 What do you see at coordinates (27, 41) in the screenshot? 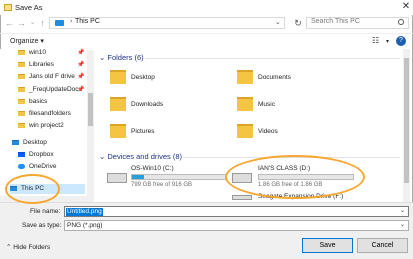
I see `organize-button: Organize ▾` at bounding box center [27, 41].